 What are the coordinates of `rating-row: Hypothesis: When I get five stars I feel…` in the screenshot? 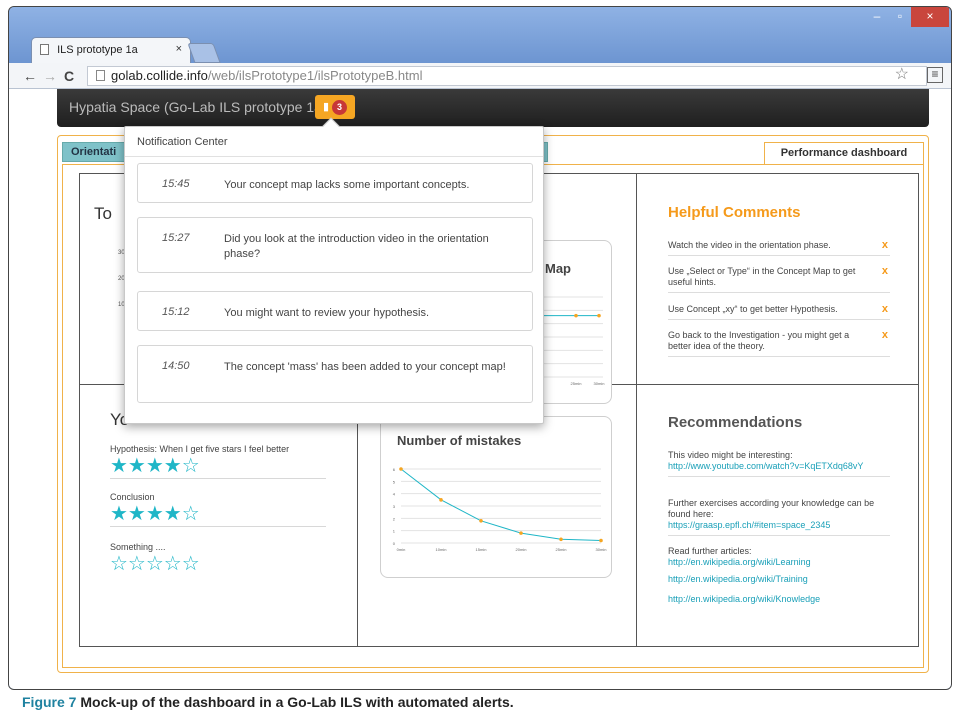 It's located at (218, 461).